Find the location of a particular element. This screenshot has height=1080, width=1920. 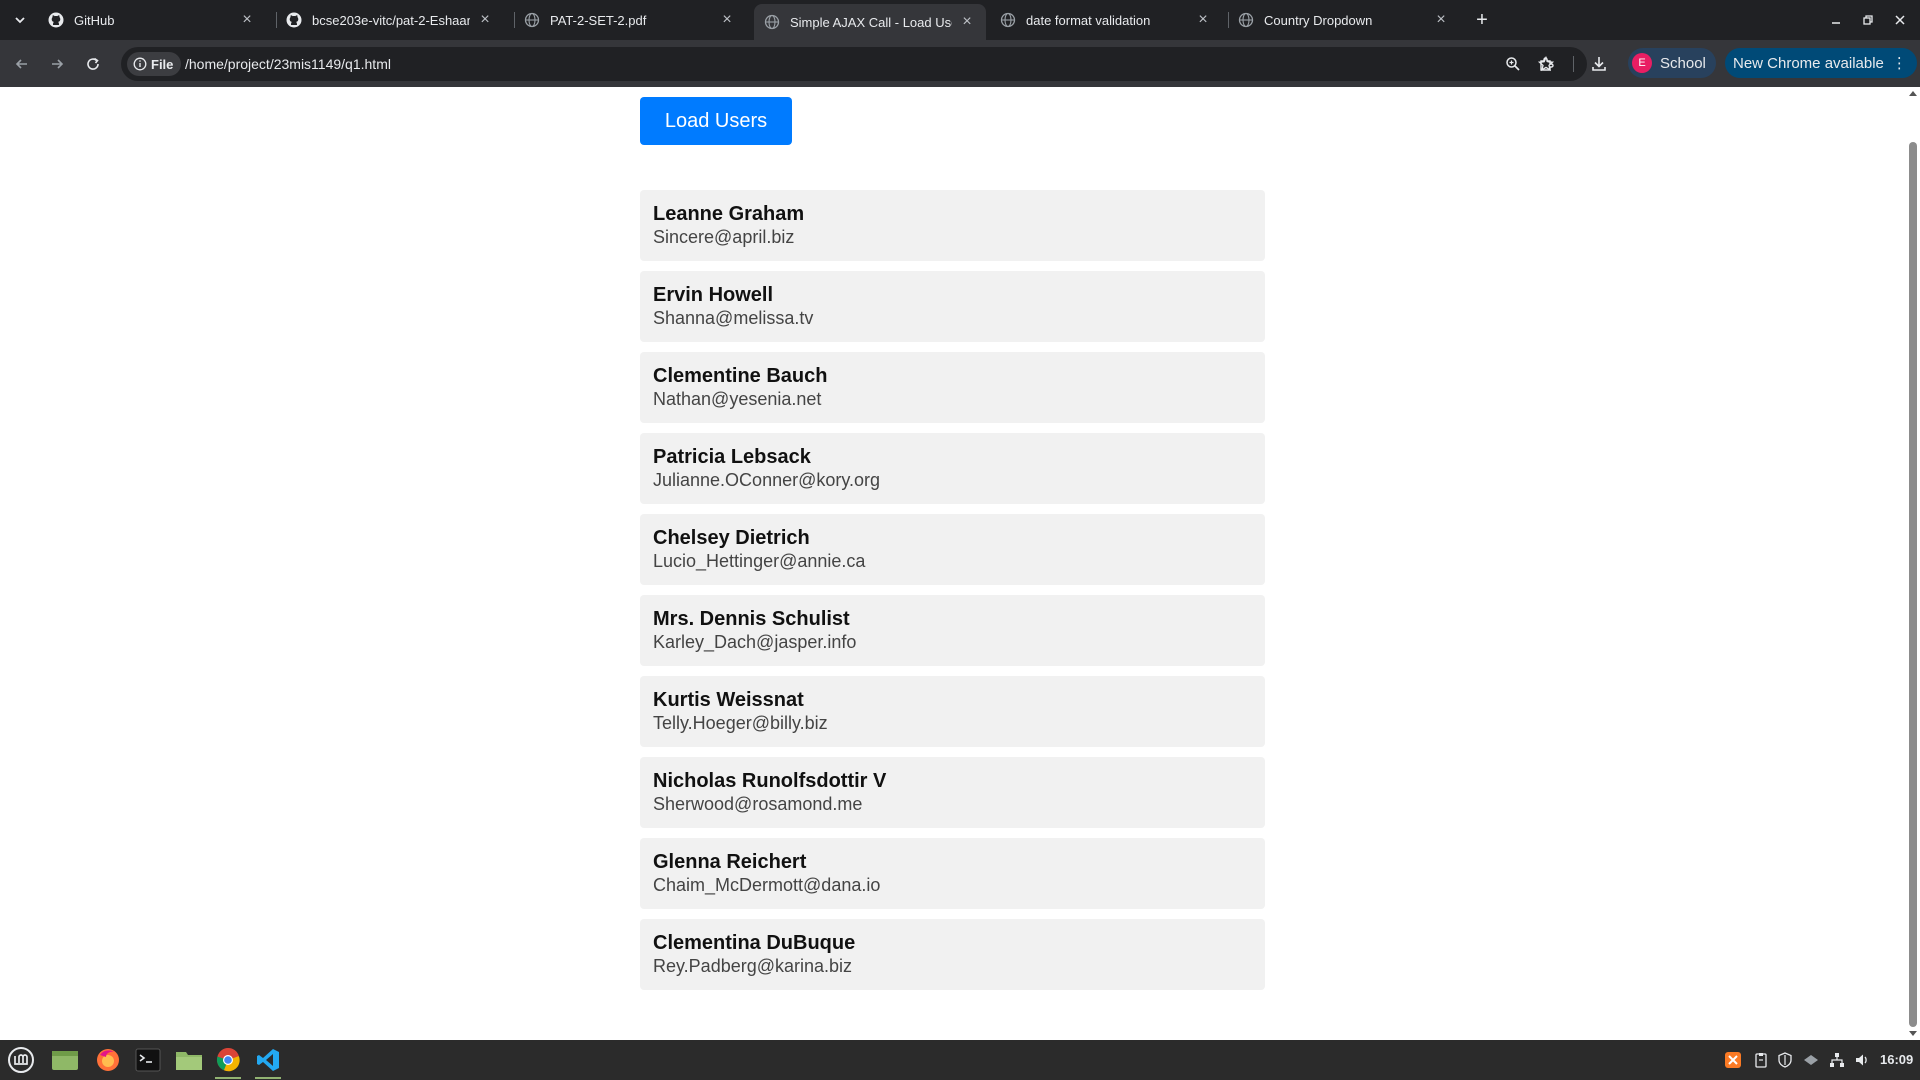

reload-button is located at coordinates (93, 64).